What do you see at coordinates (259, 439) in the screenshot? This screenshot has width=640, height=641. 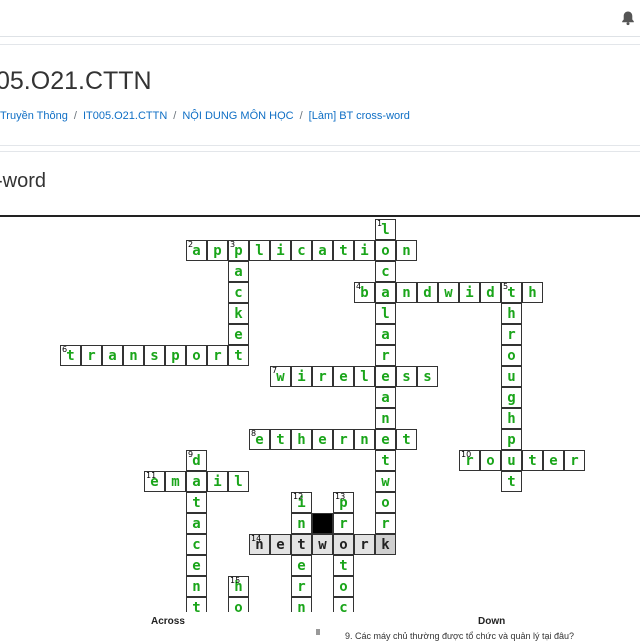 I see `crossword-cell: 8e` at bounding box center [259, 439].